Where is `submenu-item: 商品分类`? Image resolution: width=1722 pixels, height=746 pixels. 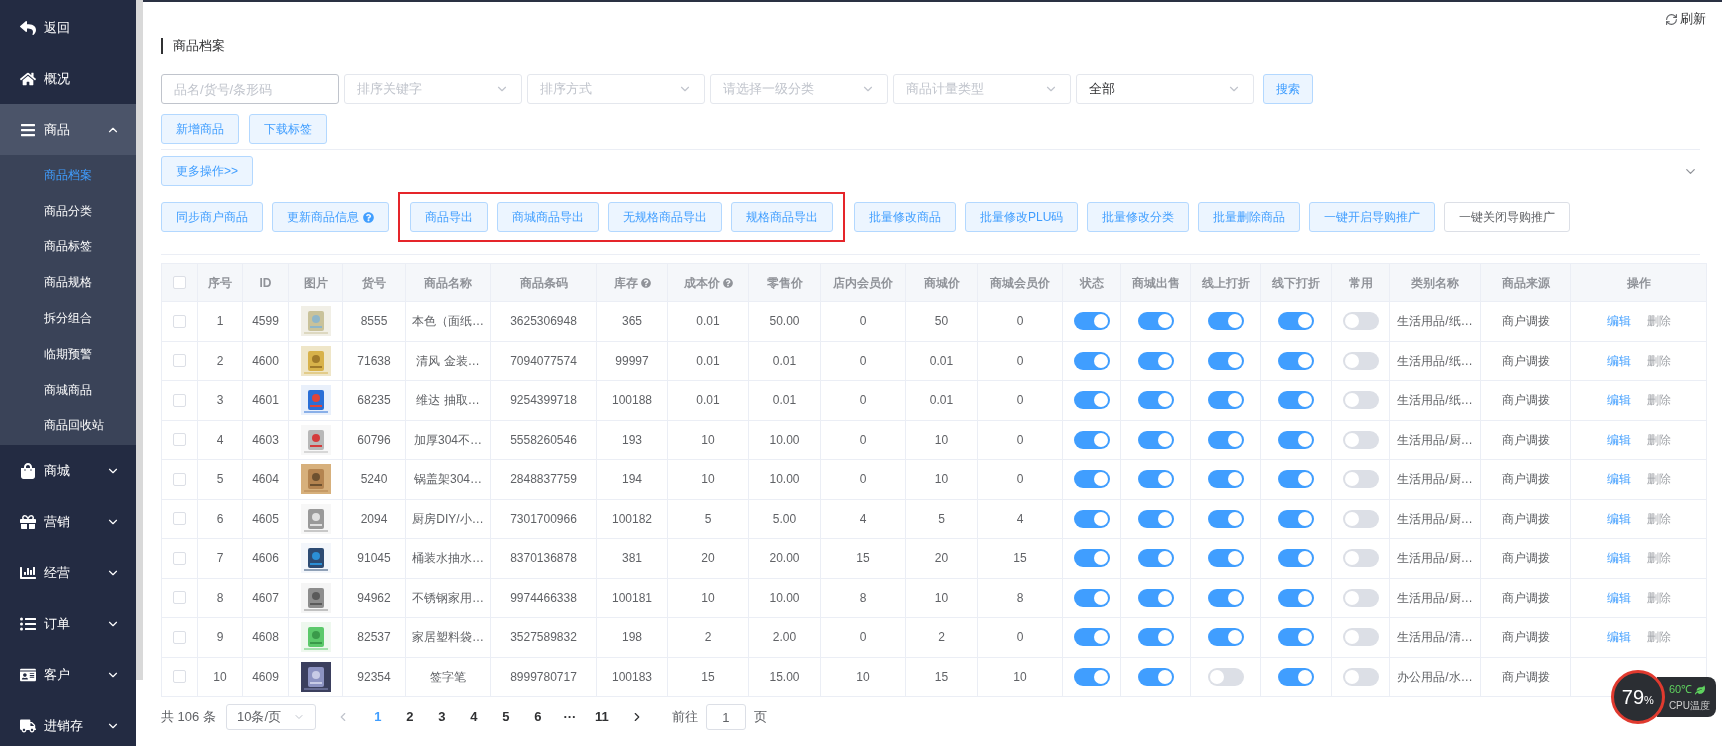
submenu-item: 商品分类 is located at coordinates (68, 210).